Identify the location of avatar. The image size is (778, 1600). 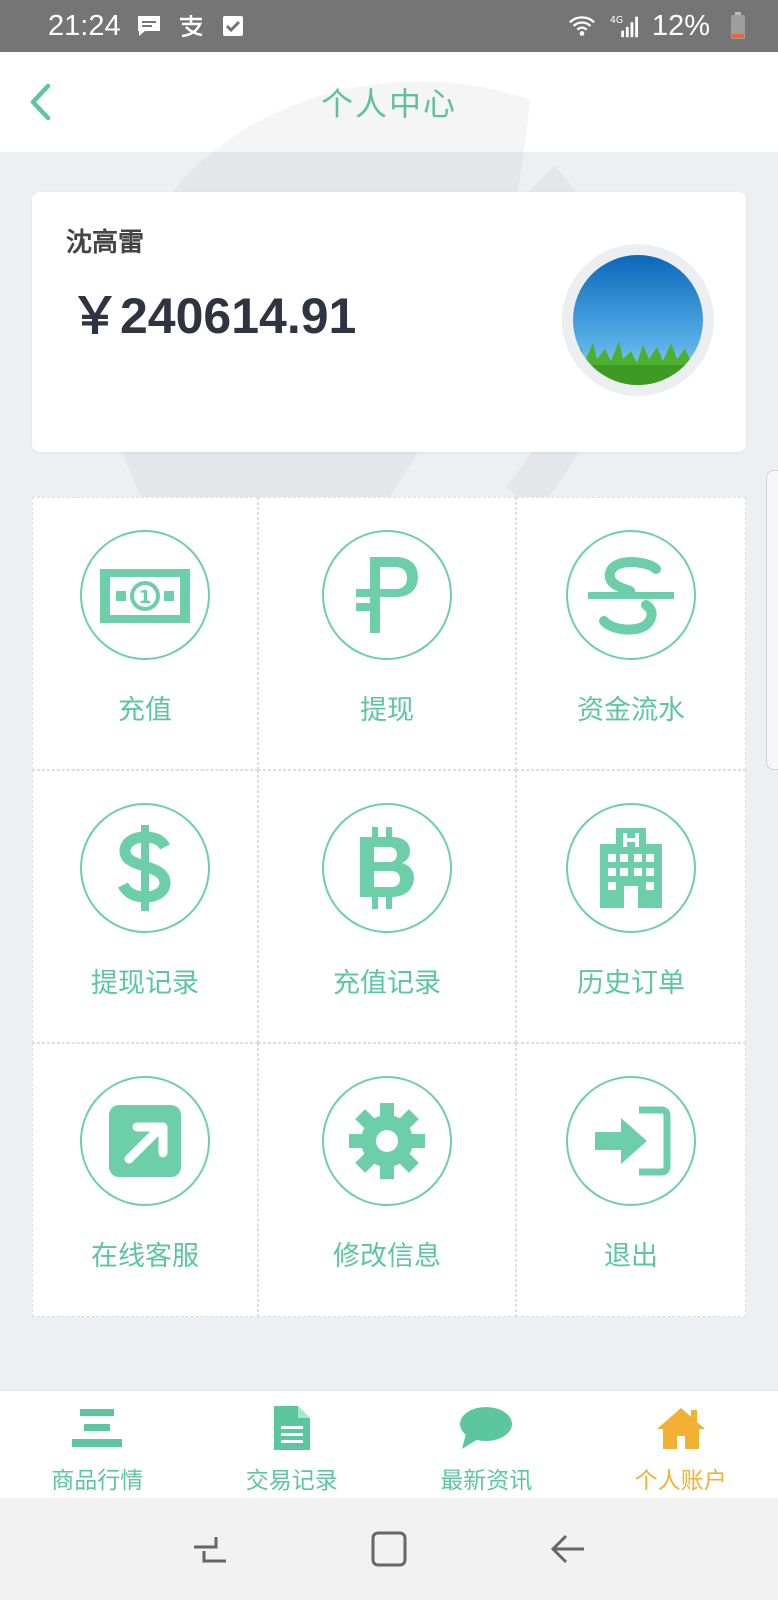
(638, 320).